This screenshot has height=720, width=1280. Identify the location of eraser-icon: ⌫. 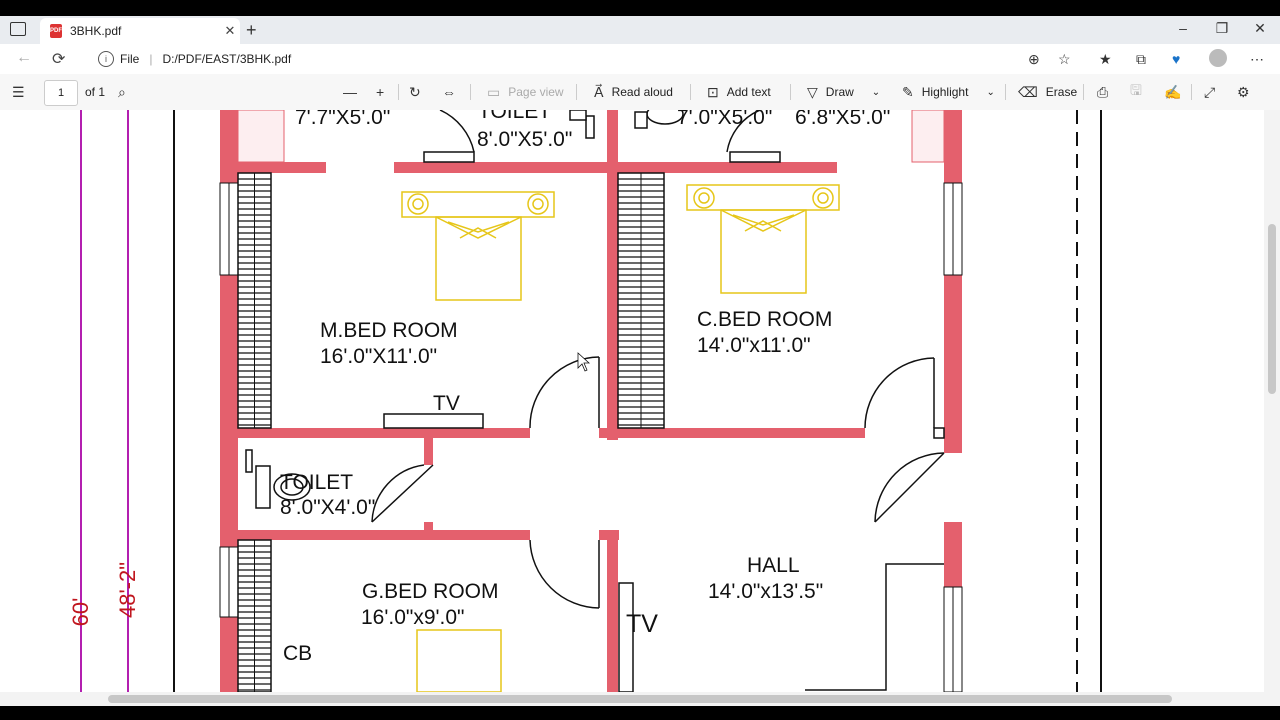
(1028, 91).